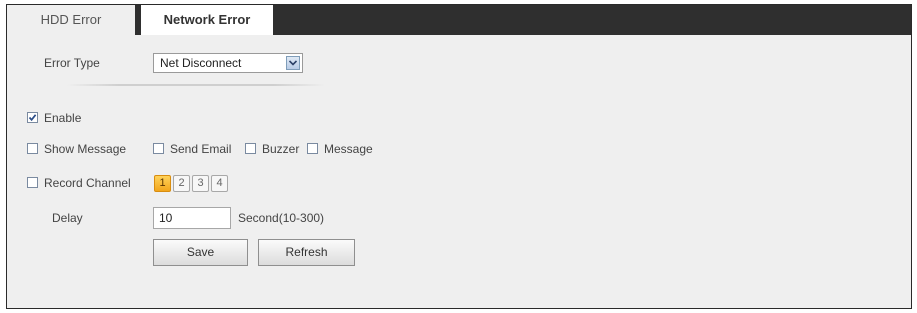 Image resolution: width=917 pixels, height=313 pixels. What do you see at coordinates (207, 20) in the screenshot?
I see `tab-network-error: Network Error` at bounding box center [207, 20].